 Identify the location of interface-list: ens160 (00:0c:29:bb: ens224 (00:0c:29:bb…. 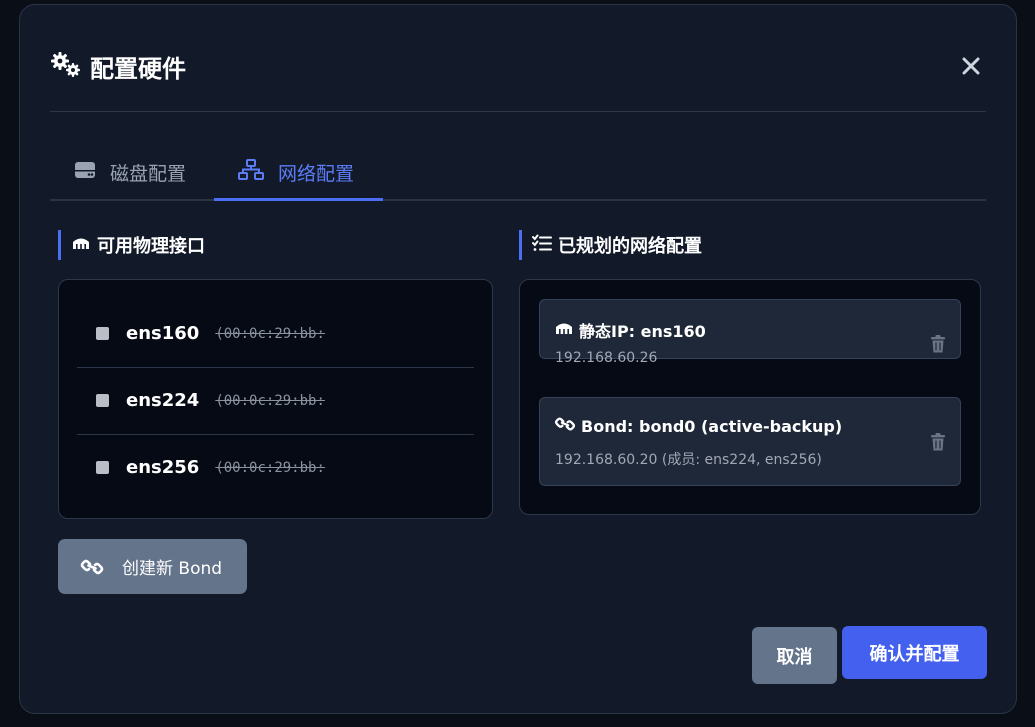
(275, 399).